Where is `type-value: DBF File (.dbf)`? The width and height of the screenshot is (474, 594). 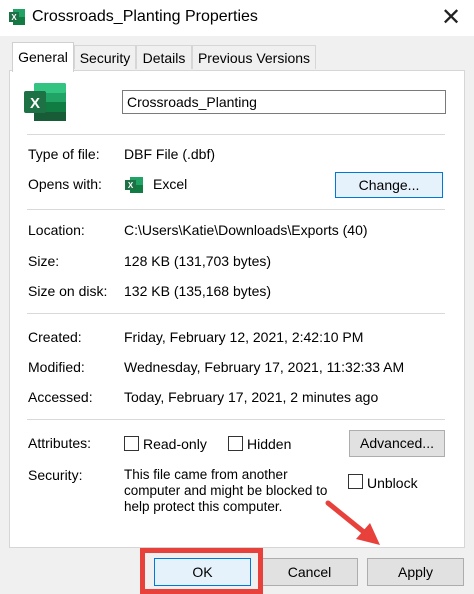 type-value: DBF File (.dbf) is located at coordinates (170, 154).